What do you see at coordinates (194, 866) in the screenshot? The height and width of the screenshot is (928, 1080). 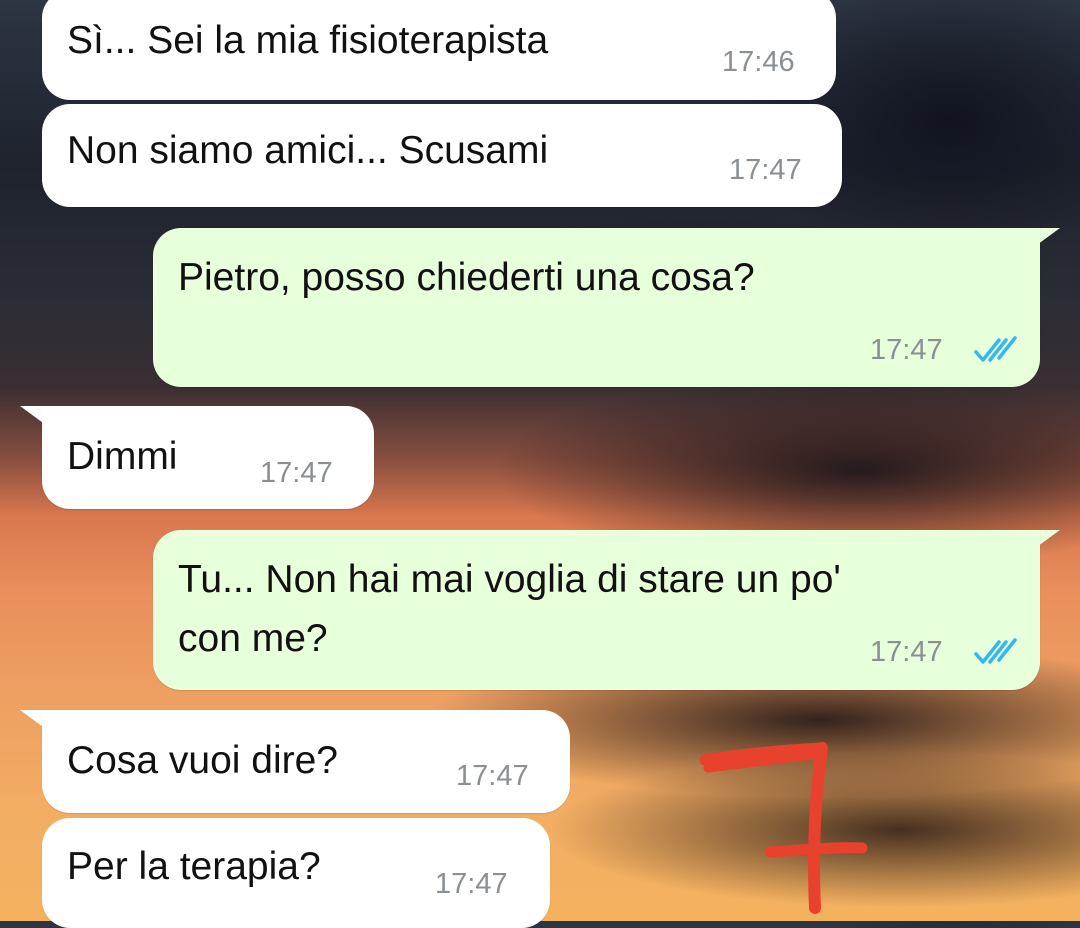 I see `message-text: Per la terapia?` at bounding box center [194, 866].